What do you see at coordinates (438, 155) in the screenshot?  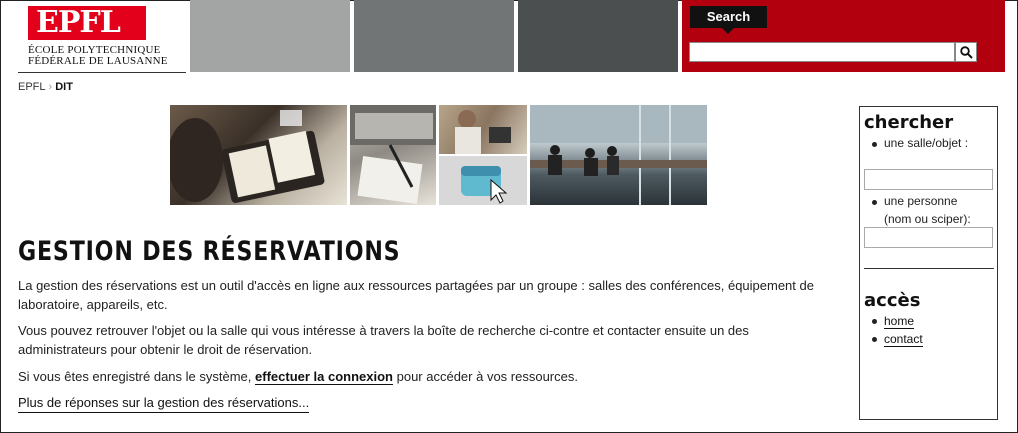 I see `photo-banner` at bounding box center [438, 155].